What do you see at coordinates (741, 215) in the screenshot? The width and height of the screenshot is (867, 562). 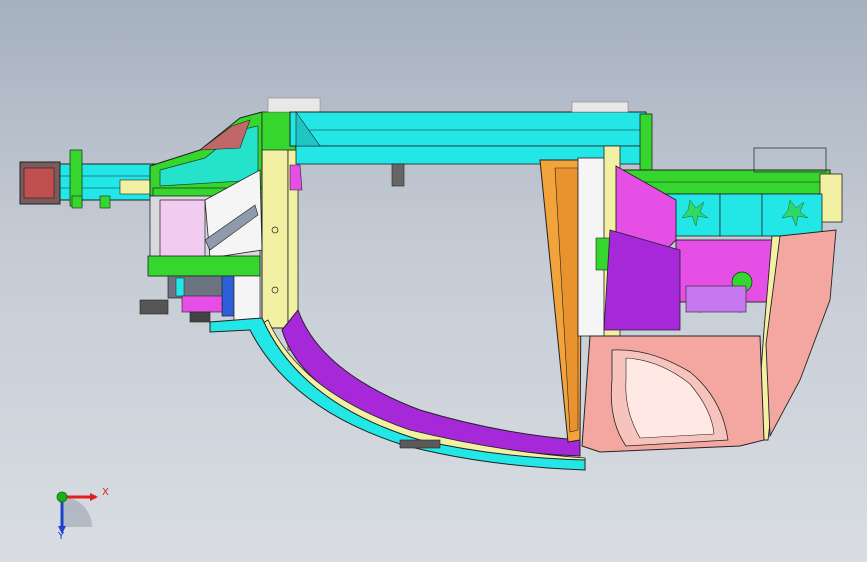 I see `rear-cyan-panels` at bounding box center [741, 215].